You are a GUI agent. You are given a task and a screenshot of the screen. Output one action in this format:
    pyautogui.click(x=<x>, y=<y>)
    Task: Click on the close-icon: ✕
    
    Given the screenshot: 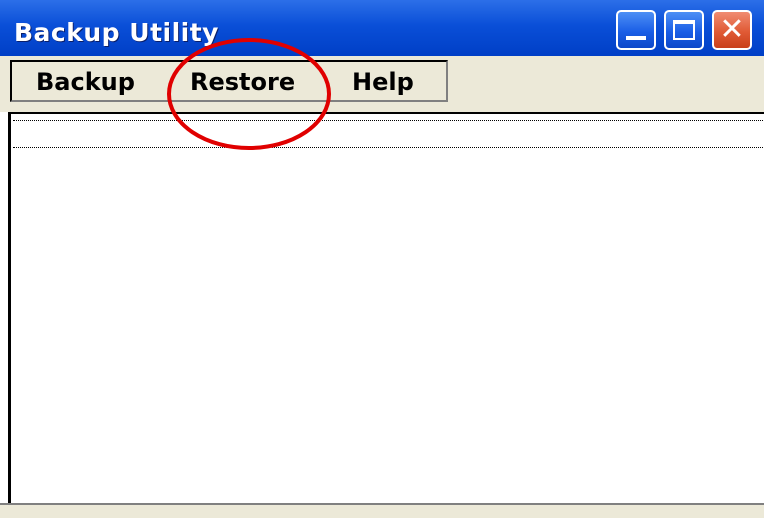 What is the action you would take?
    pyautogui.click(x=732, y=29)
    